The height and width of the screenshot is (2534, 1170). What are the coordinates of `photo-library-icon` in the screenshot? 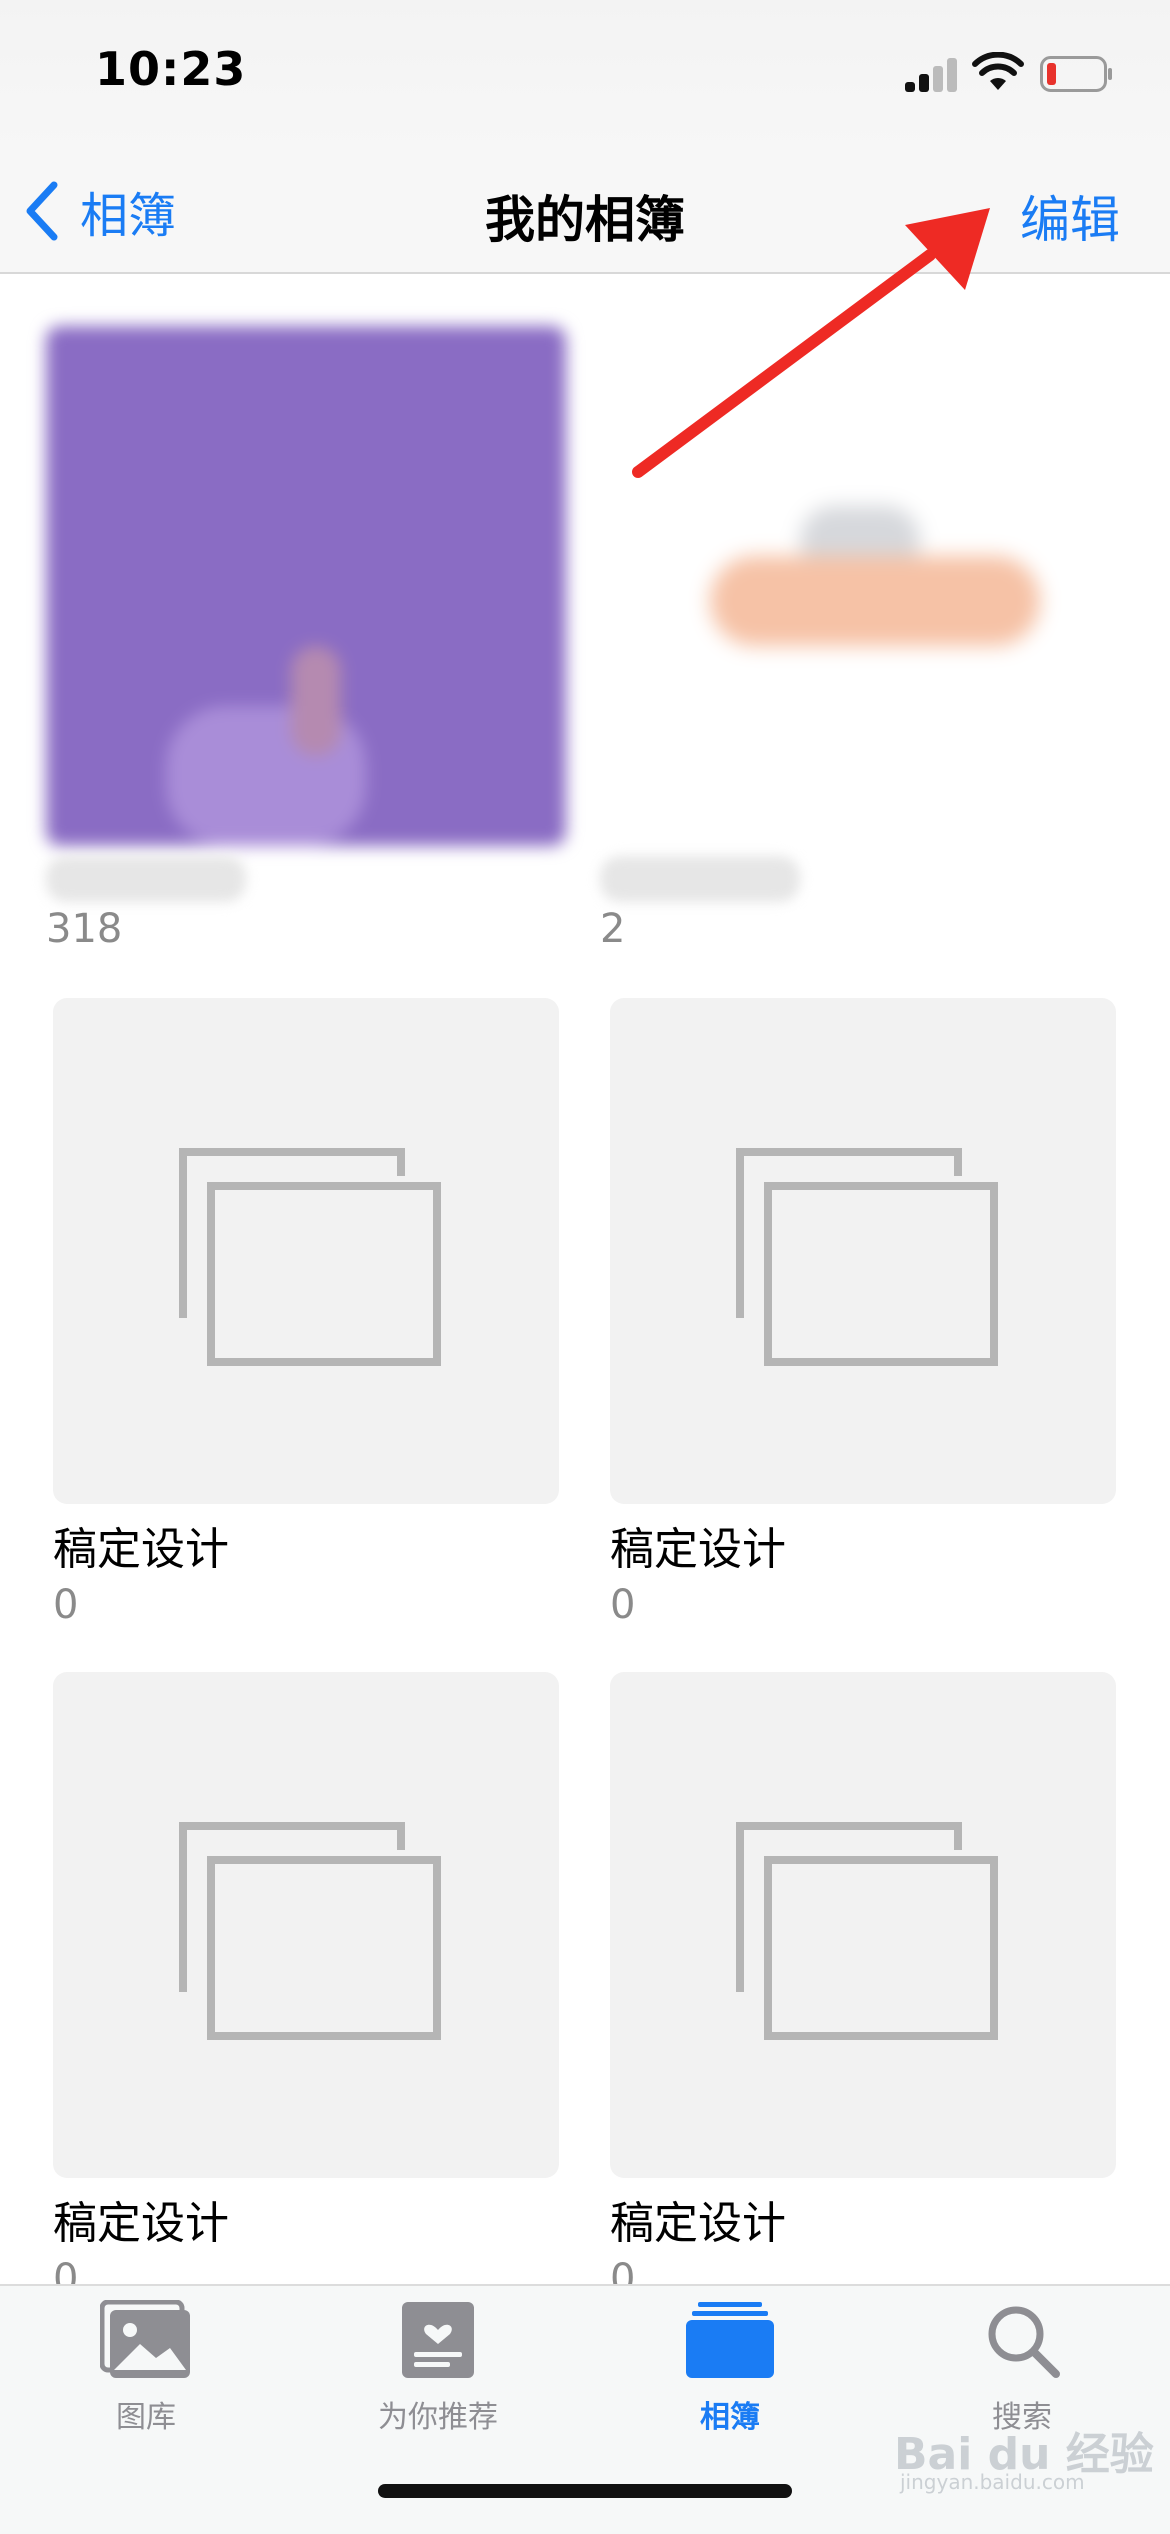 It's located at (145, 2339).